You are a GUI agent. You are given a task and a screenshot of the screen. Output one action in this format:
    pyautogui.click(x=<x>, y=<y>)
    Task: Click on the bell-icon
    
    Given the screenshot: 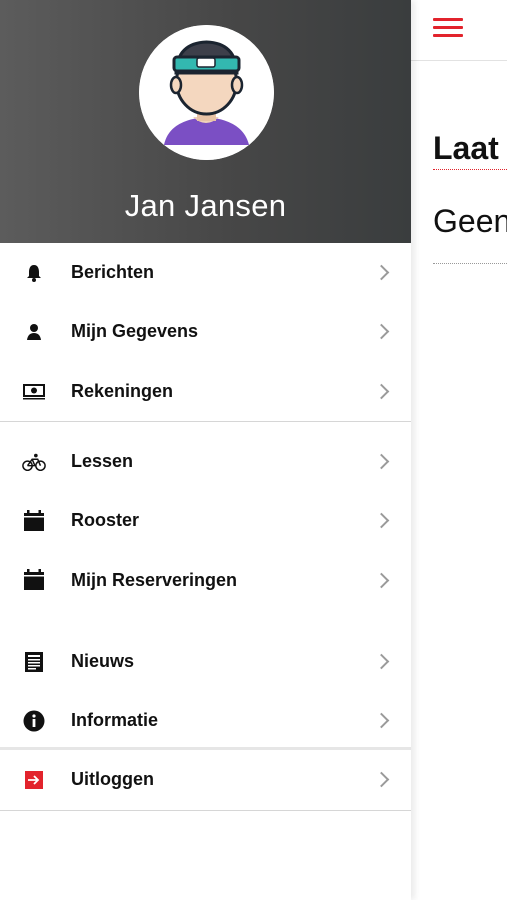 What is the action you would take?
    pyautogui.click(x=34, y=273)
    